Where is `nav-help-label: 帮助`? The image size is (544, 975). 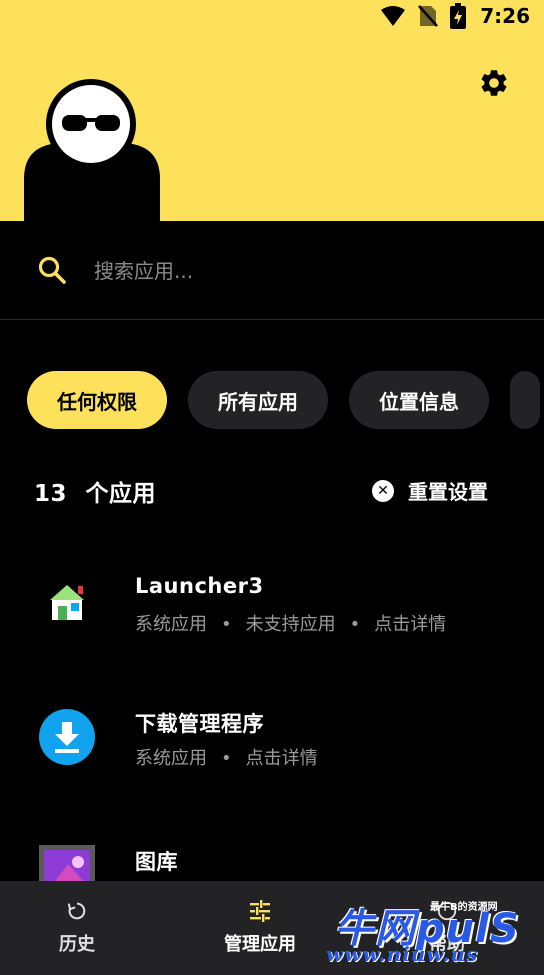 nav-help-label: 帮助 is located at coordinates (447, 944).